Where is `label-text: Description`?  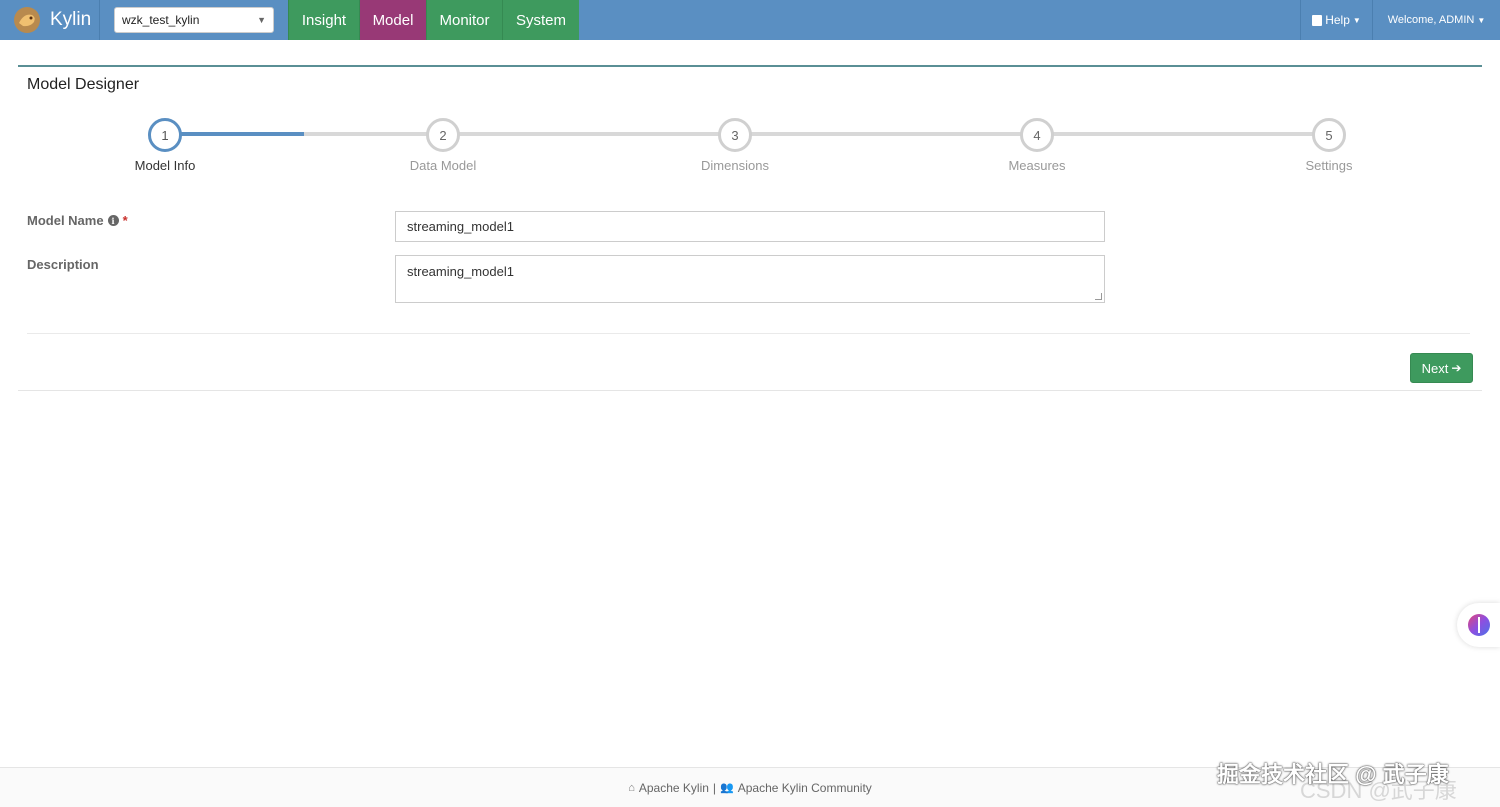
label-text: Description is located at coordinates (63, 264).